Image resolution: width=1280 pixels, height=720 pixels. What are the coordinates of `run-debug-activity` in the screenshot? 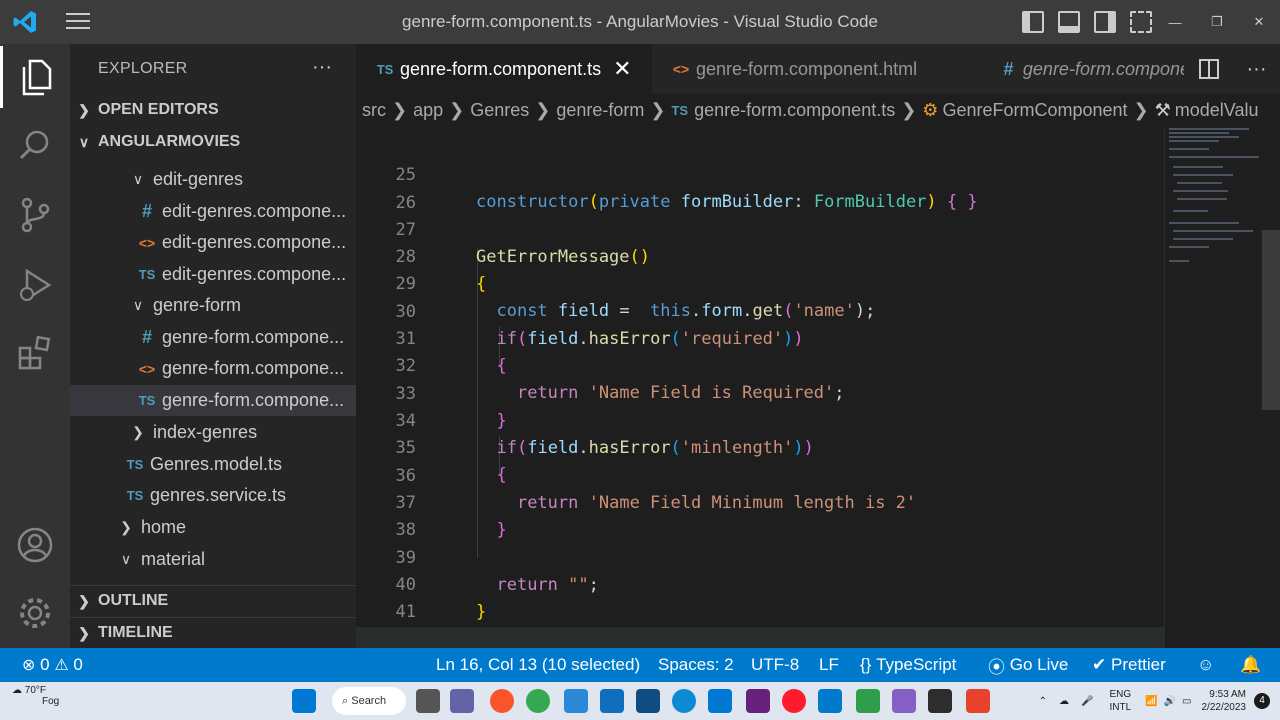 It's located at (35, 285).